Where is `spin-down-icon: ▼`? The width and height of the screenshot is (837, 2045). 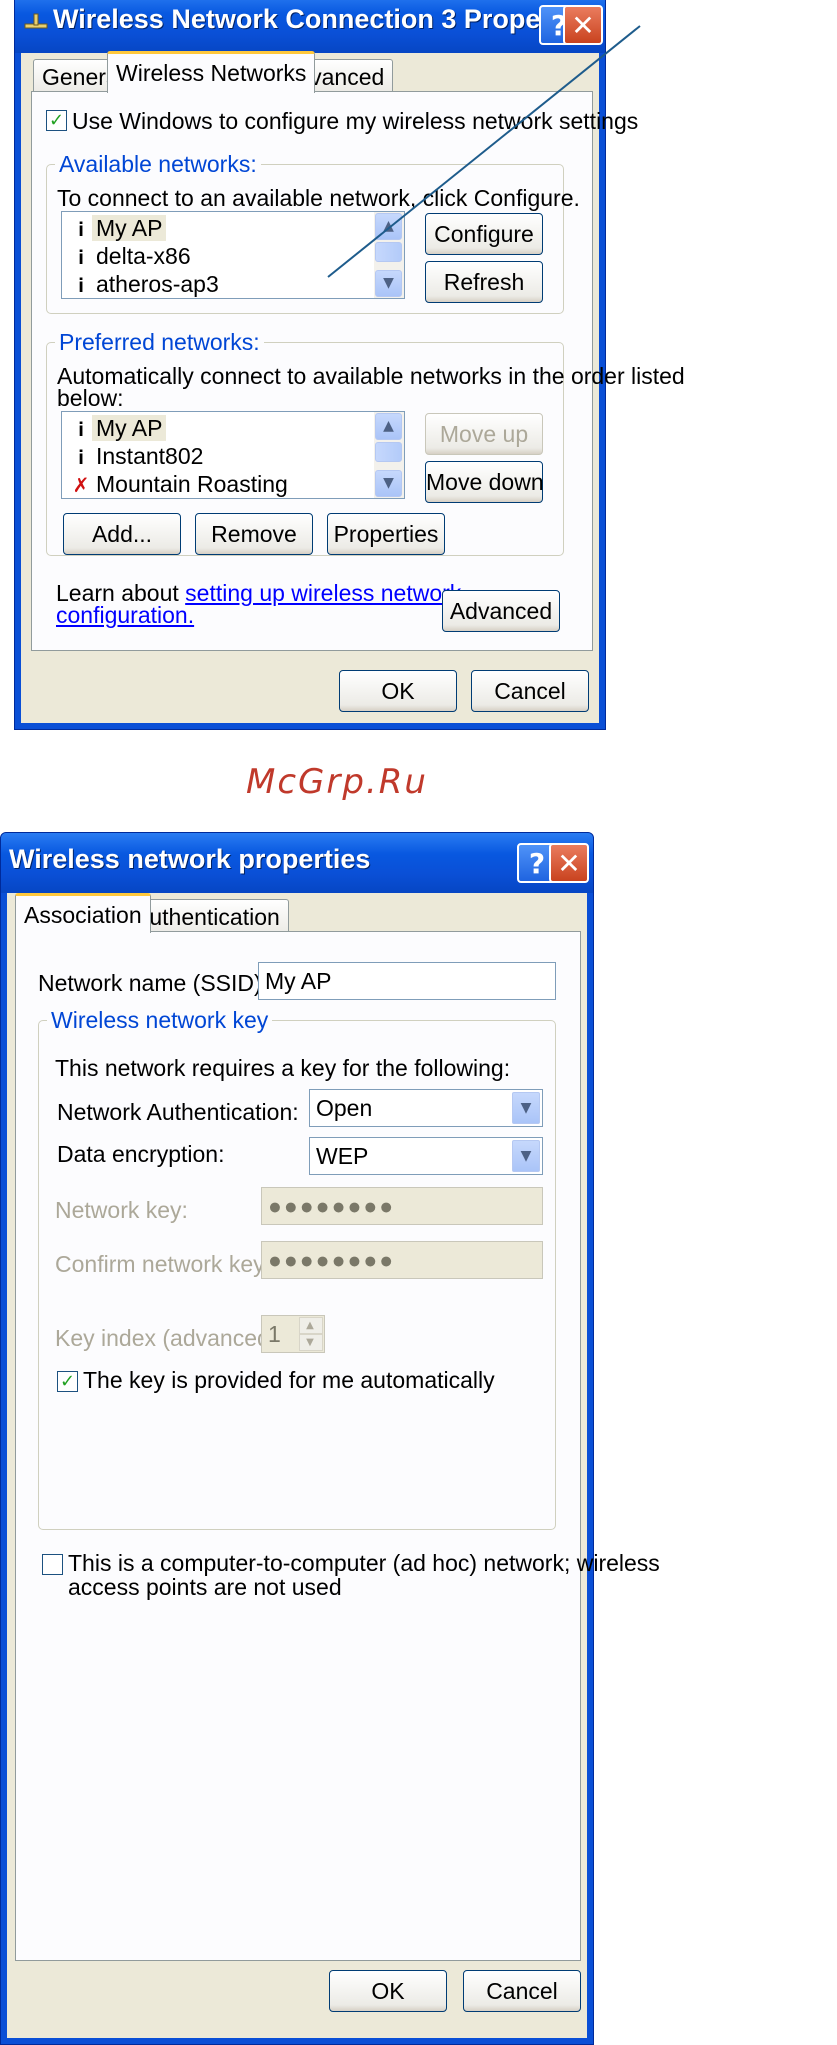 spin-down-icon: ▼ is located at coordinates (311, 1342).